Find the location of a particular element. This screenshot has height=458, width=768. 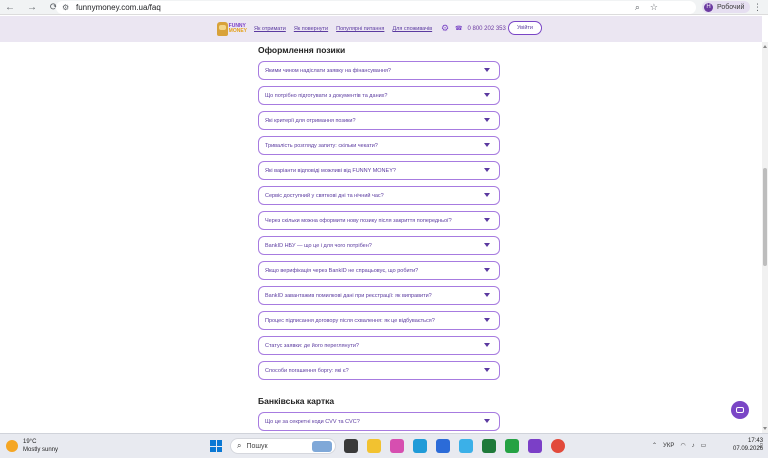

faq-item: Що це за секретні коди CVV та CVC? is located at coordinates (379, 421).